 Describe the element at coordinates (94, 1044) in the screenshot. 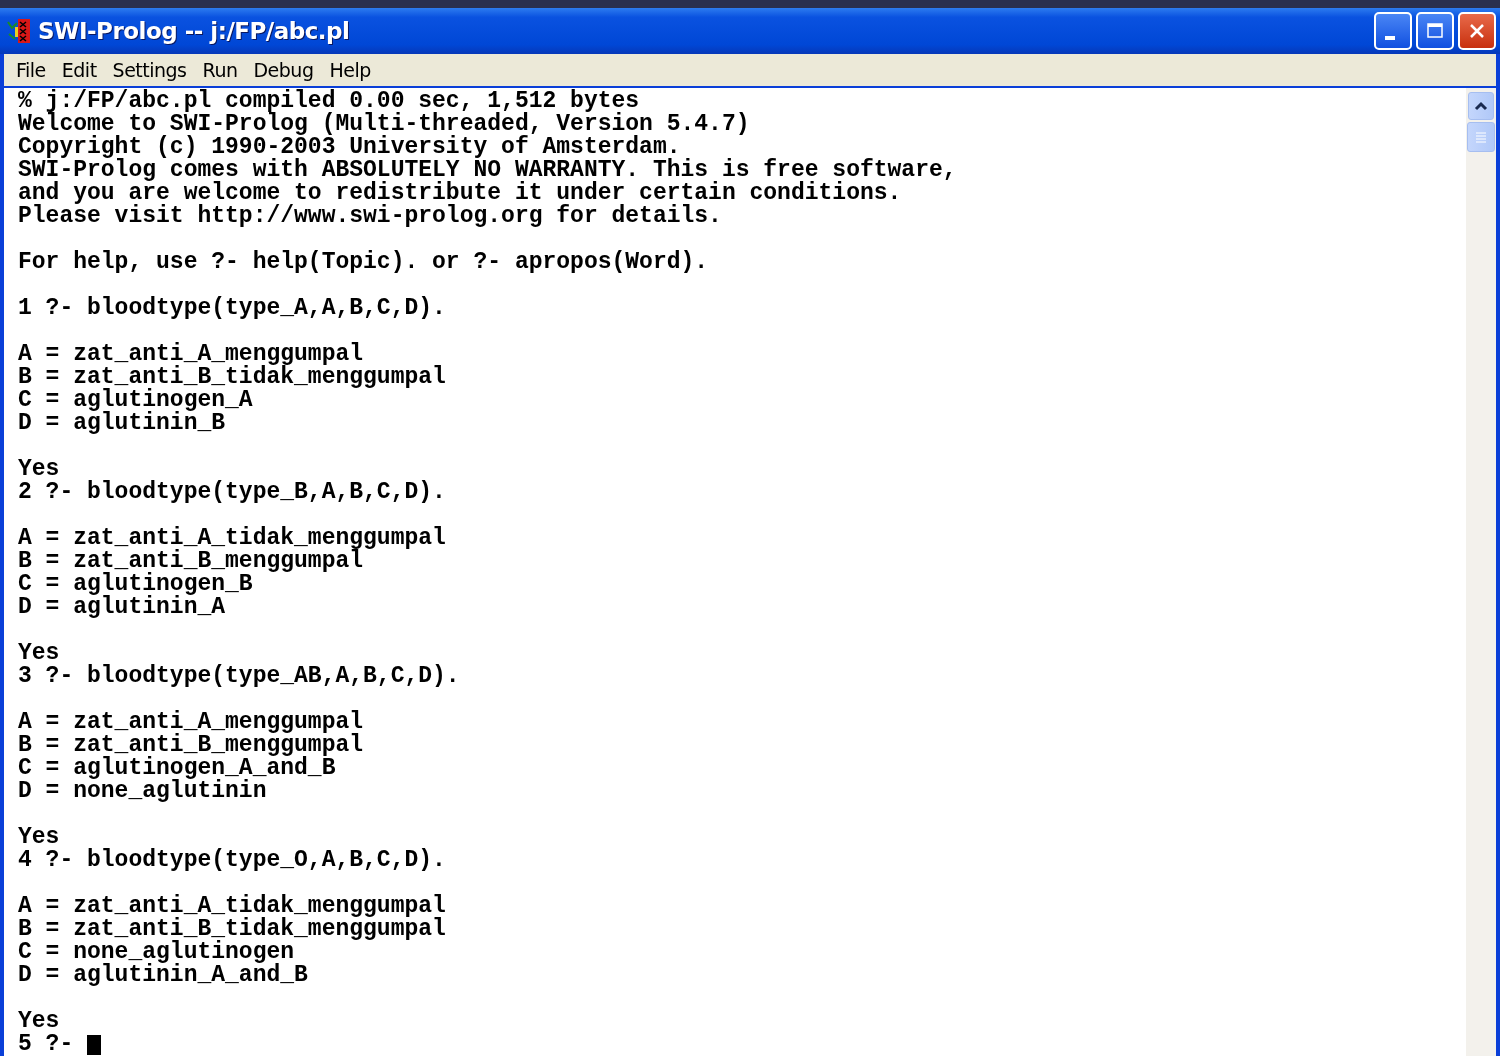

I see `text-cursor` at that location.